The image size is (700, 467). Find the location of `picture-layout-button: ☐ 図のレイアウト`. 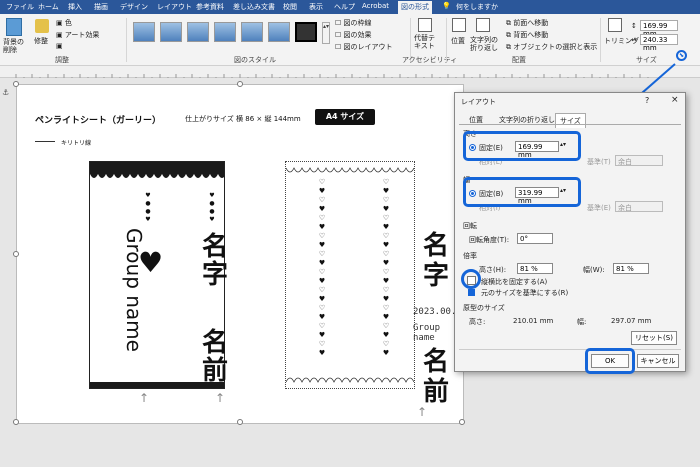

picture-layout-button: ☐ 図のレイアウト is located at coordinates (364, 47).